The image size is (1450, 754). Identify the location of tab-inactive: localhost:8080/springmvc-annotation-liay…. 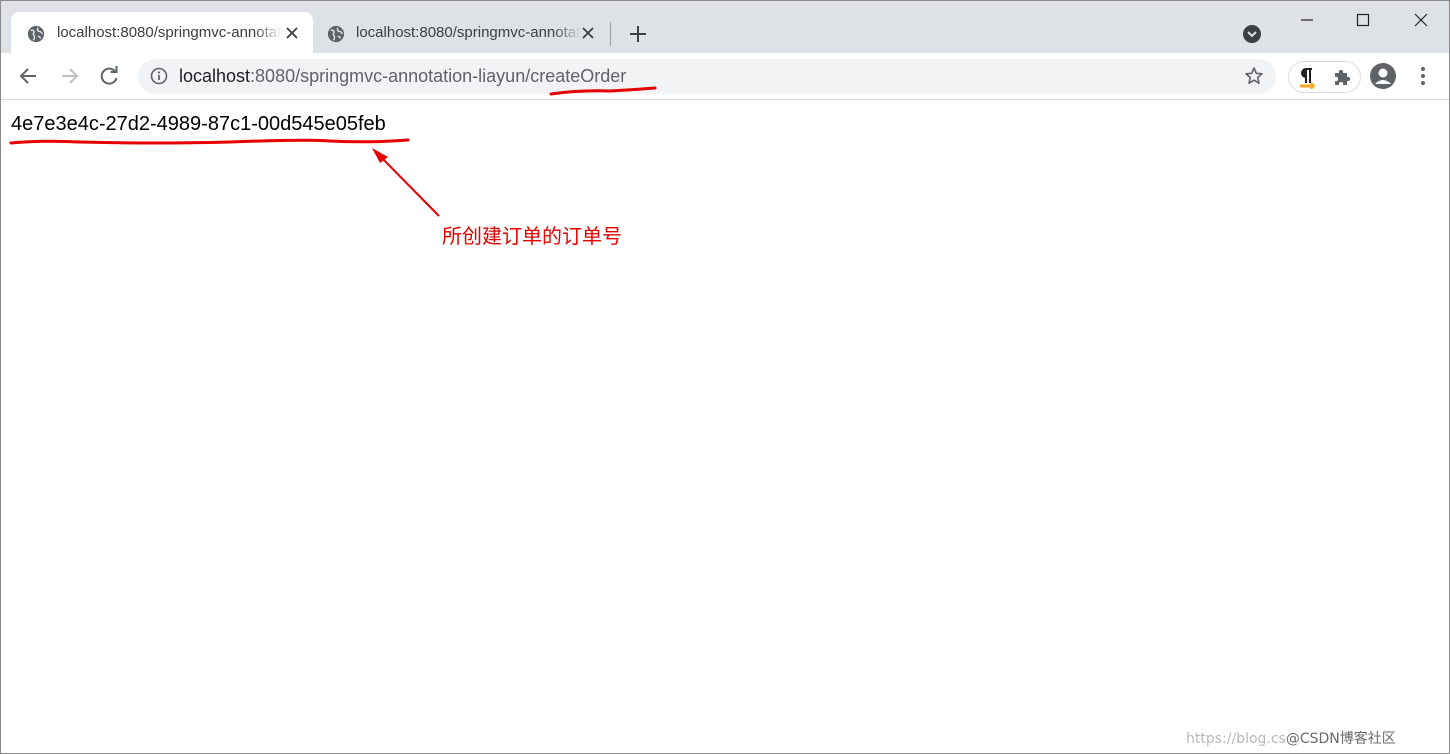
(461, 33).